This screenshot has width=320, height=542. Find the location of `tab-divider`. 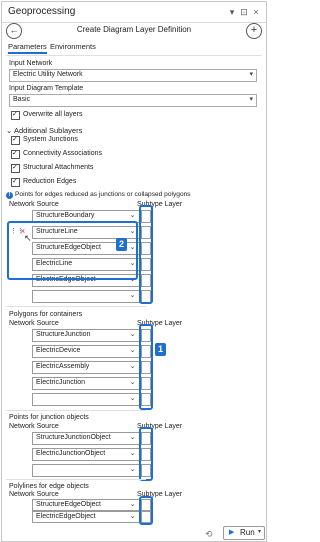

tab-divider is located at coordinates (134, 55).